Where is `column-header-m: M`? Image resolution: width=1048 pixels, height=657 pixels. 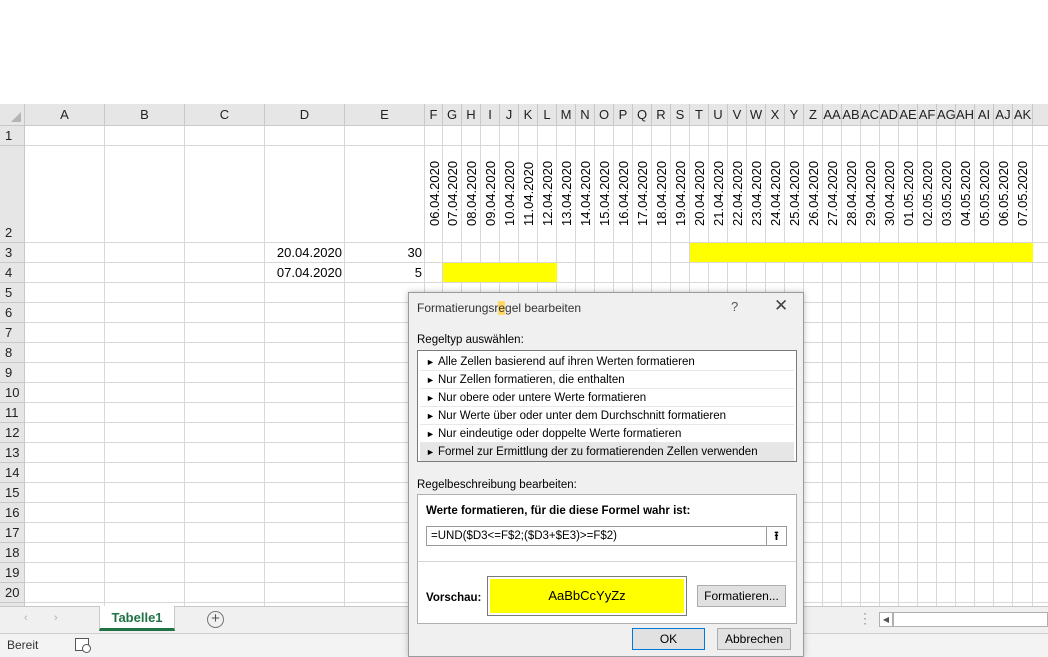 column-header-m: M is located at coordinates (566, 115).